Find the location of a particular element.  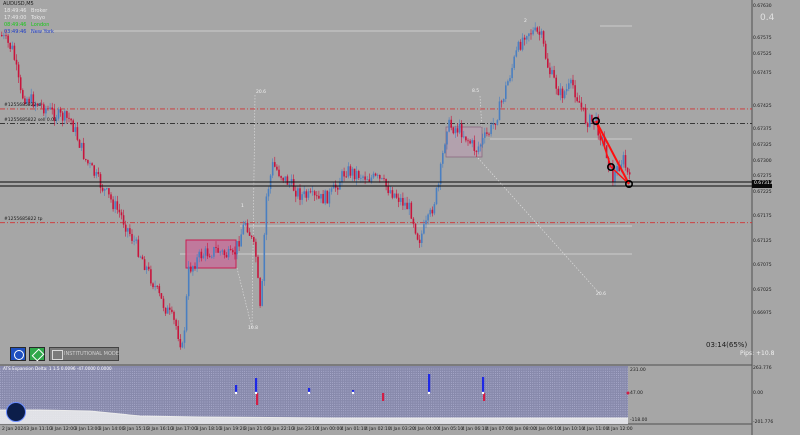

countdown-timer: 03:14(65%) is located at coordinates (727, 345).